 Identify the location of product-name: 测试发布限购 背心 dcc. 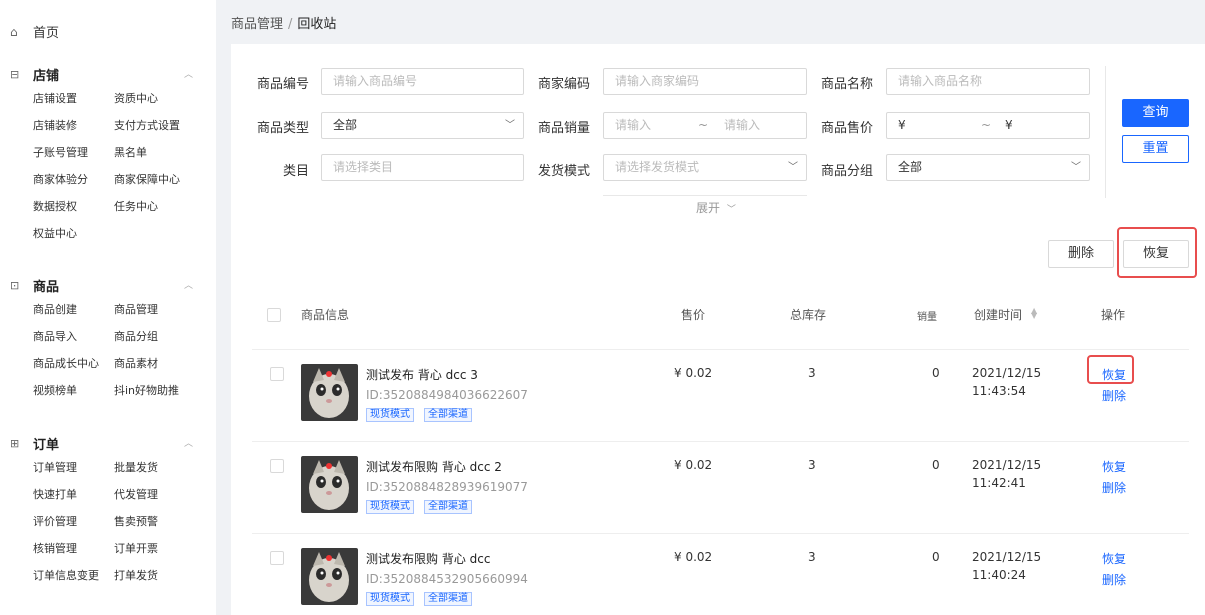
(428, 558).